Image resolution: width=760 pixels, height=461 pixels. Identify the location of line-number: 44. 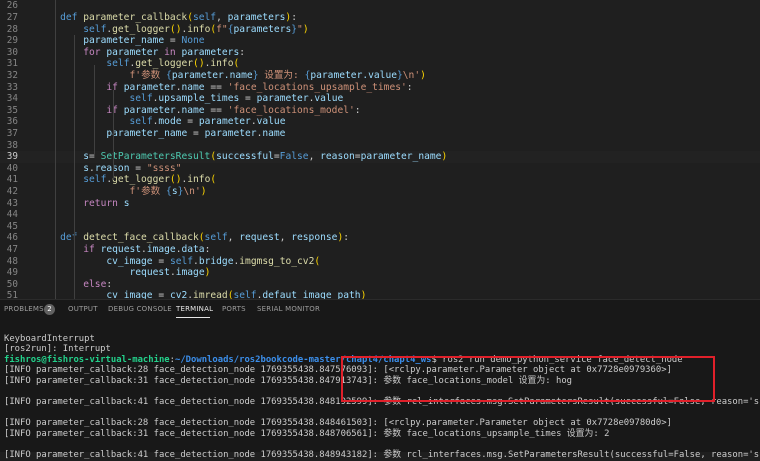
(12, 215).